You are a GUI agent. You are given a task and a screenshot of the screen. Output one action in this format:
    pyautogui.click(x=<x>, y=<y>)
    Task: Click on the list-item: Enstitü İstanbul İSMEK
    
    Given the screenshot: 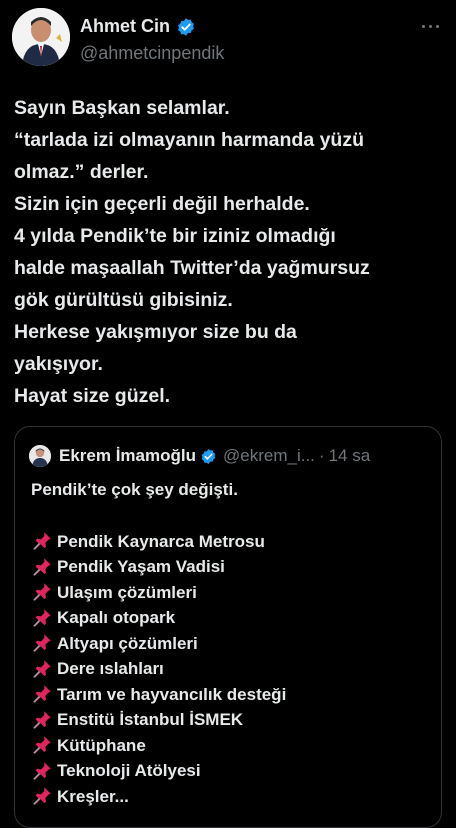 What is the action you would take?
    pyautogui.click(x=229, y=720)
    